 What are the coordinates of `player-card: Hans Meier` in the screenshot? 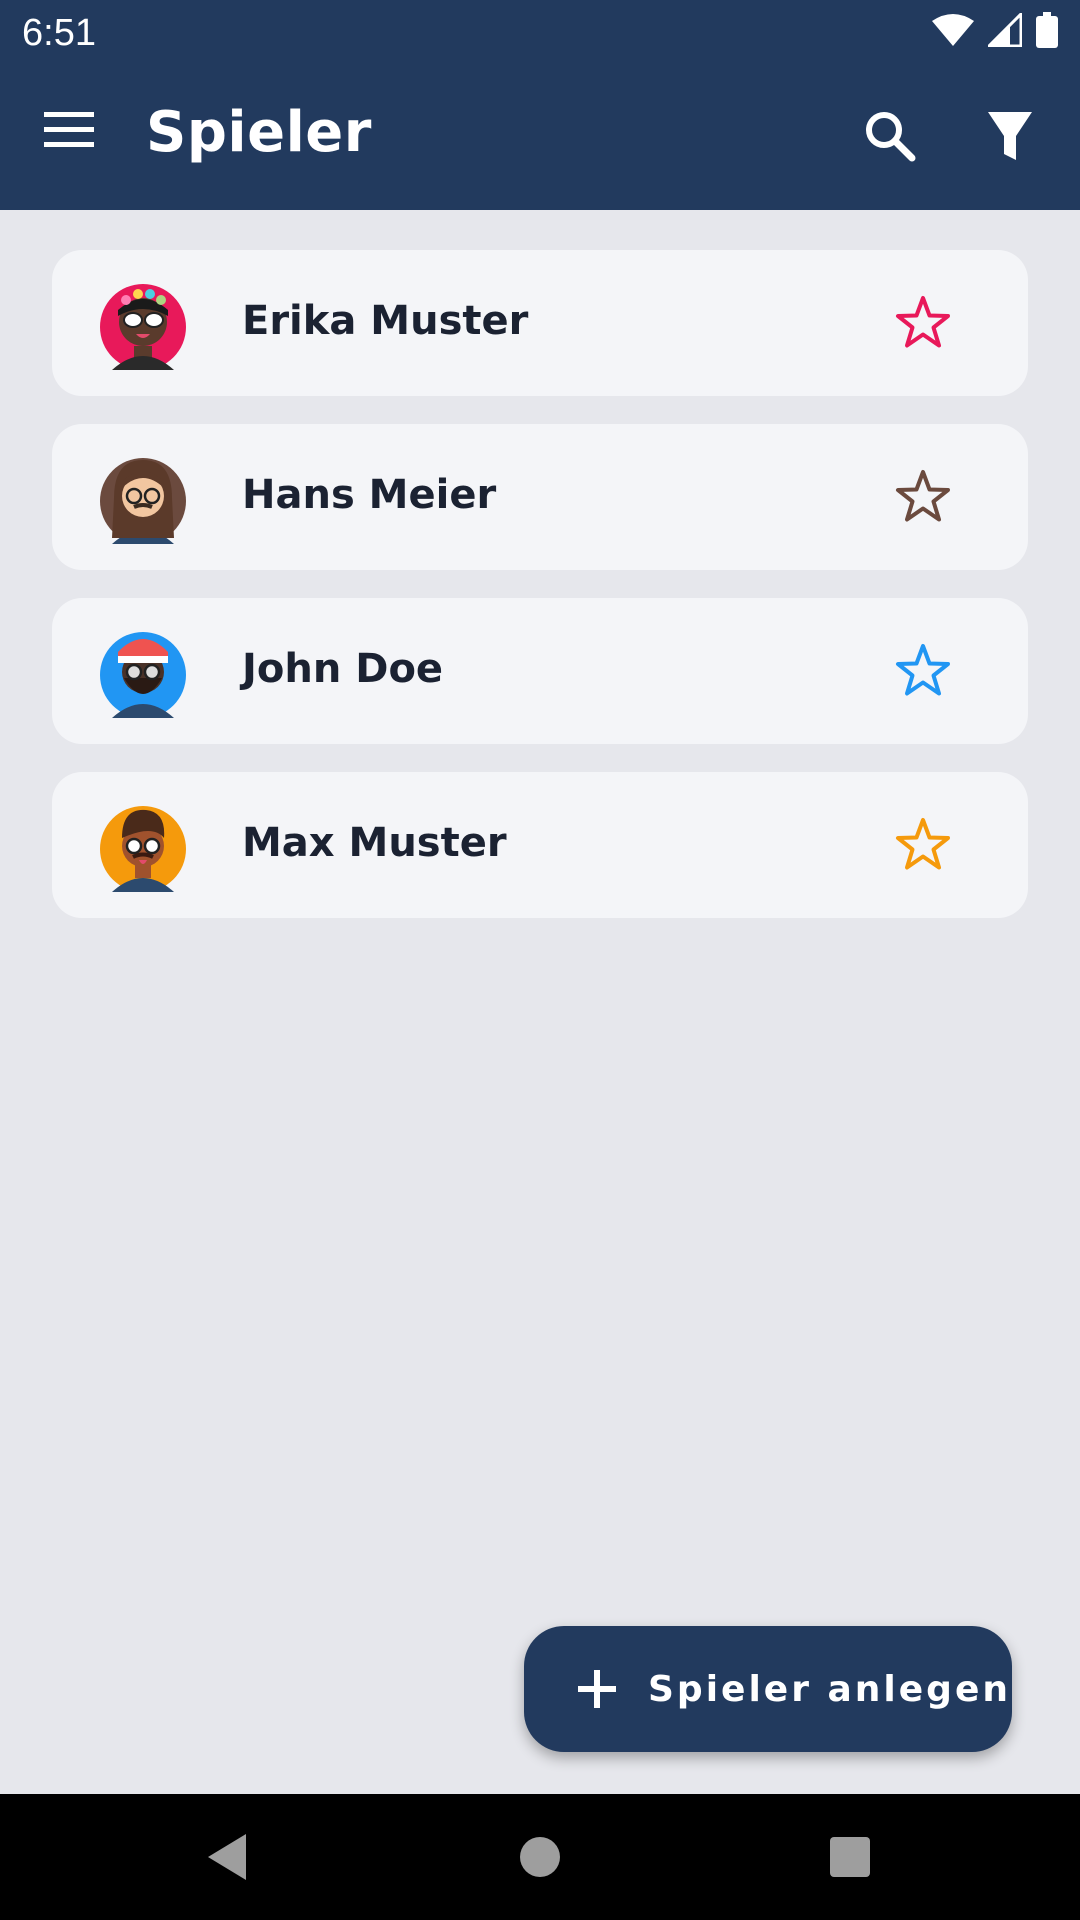 It's located at (540, 497).